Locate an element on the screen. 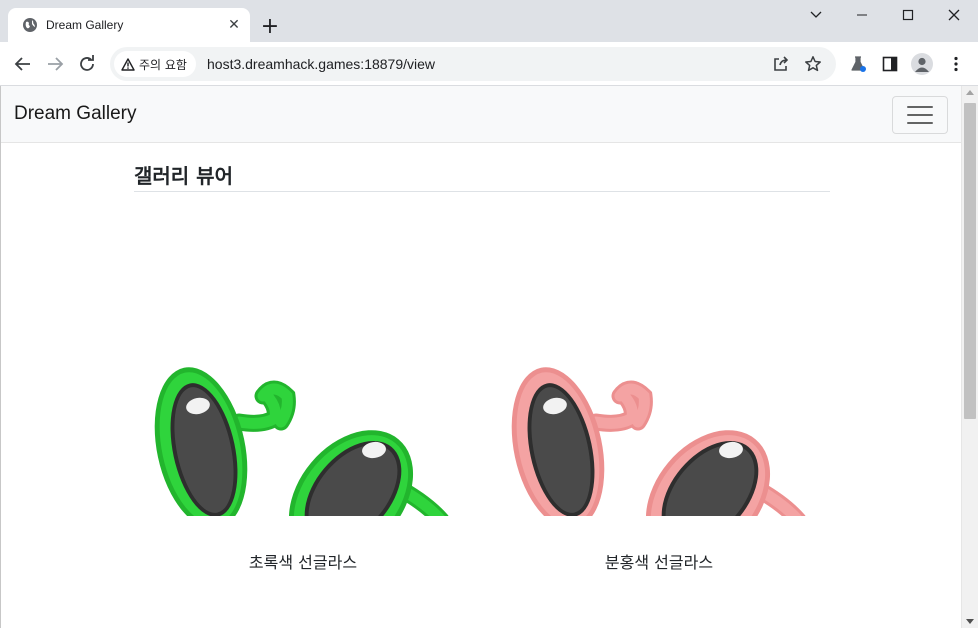 The height and width of the screenshot is (628, 978). warning-triangle-icon is located at coordinates (128, 64).